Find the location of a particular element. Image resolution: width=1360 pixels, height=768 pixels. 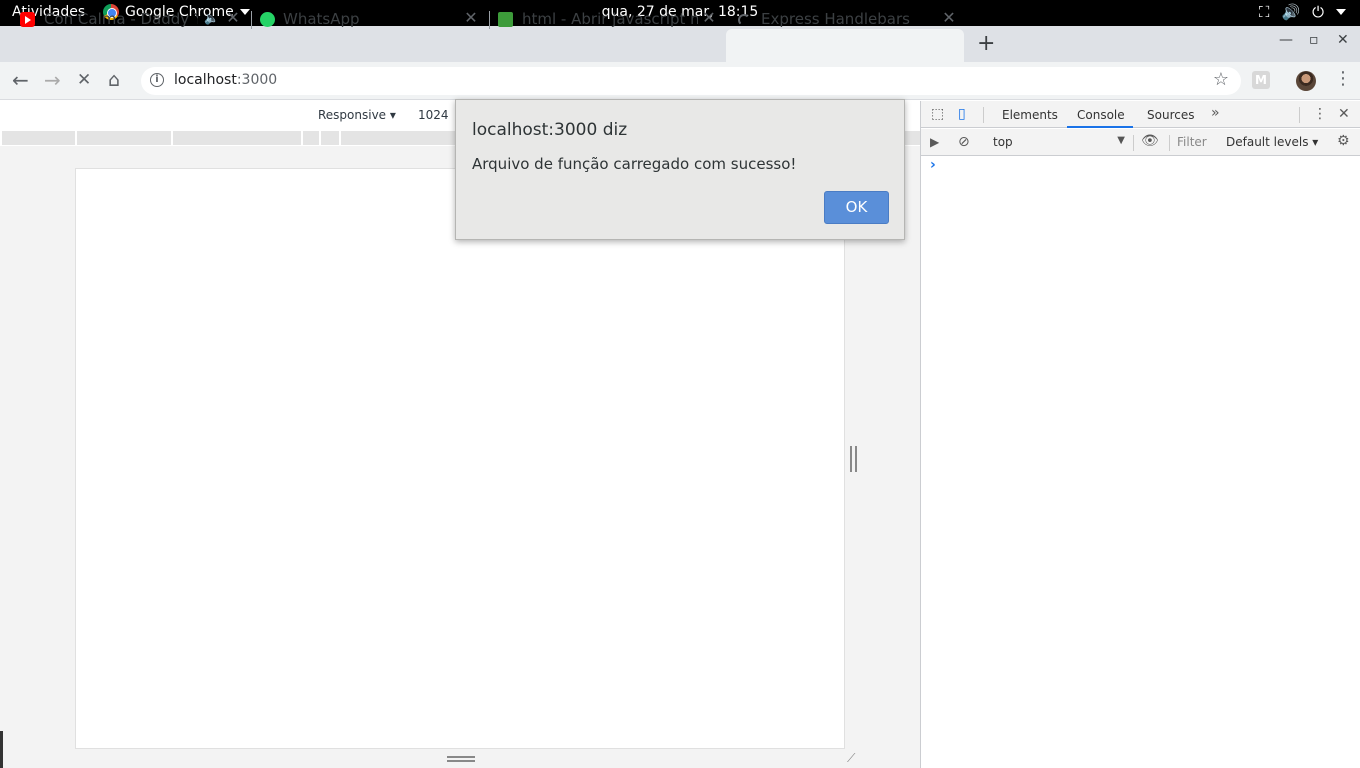

tab-stackoverflow: html - Abrir javascript no ha ✕ is located at coordinates (608, 19).